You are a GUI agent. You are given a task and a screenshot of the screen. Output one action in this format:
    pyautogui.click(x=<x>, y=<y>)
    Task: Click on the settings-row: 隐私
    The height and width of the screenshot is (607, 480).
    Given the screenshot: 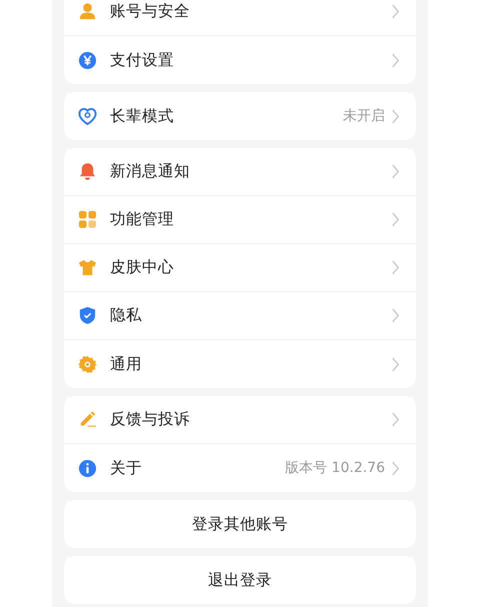 What is the action you would take?
    pyautogui.click(x=240, y=316)
    